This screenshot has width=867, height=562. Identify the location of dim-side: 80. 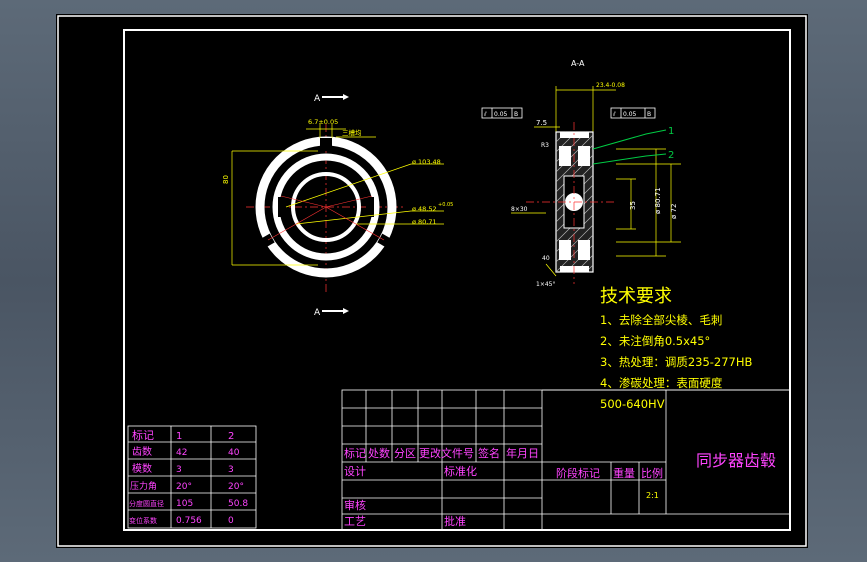
(226, 179).